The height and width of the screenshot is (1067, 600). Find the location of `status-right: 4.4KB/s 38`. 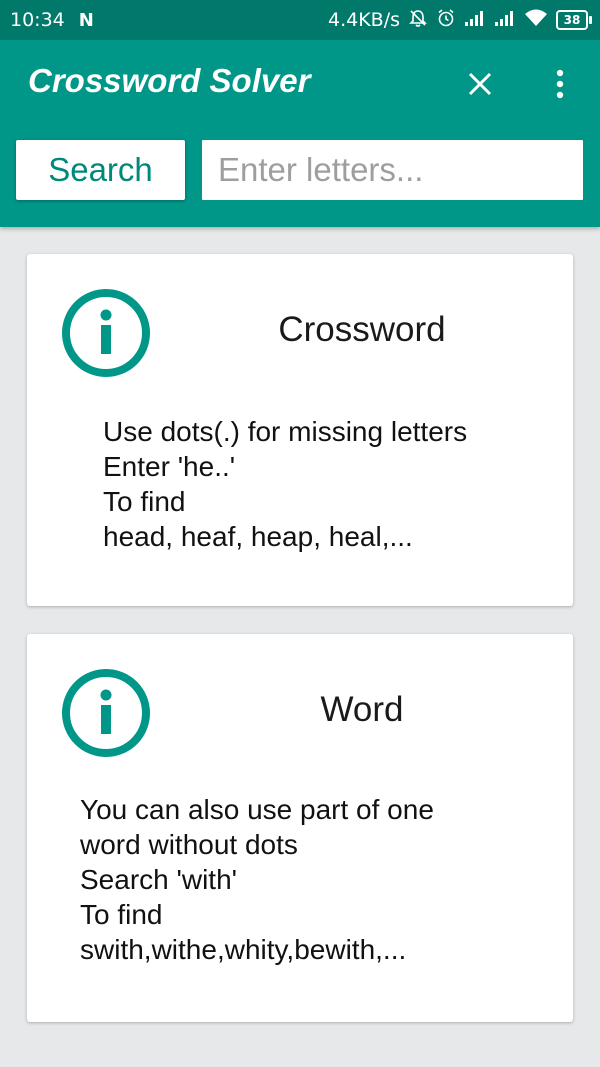

status-right: 4.4KB/s 38 is located at coordinates (460, 20).